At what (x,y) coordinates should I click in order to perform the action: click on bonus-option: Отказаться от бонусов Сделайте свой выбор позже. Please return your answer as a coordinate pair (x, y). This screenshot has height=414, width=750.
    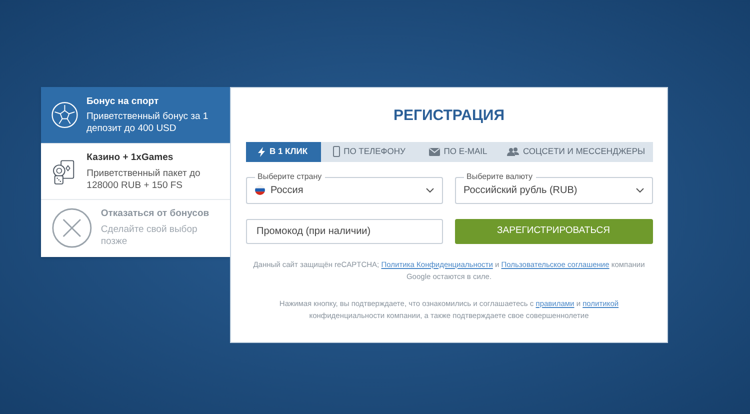
    Looking at the image, I should click on (135, 227).